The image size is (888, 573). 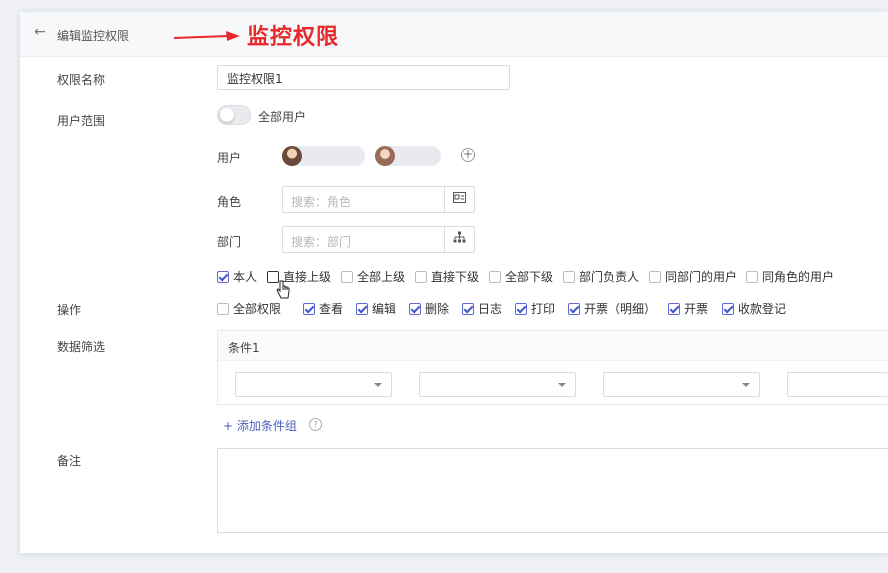 What do you see at coordinates (321, 202) in the screenshot?
I see `role-search-placeholder: 搜索：角色` at bounding box center [321, 202].